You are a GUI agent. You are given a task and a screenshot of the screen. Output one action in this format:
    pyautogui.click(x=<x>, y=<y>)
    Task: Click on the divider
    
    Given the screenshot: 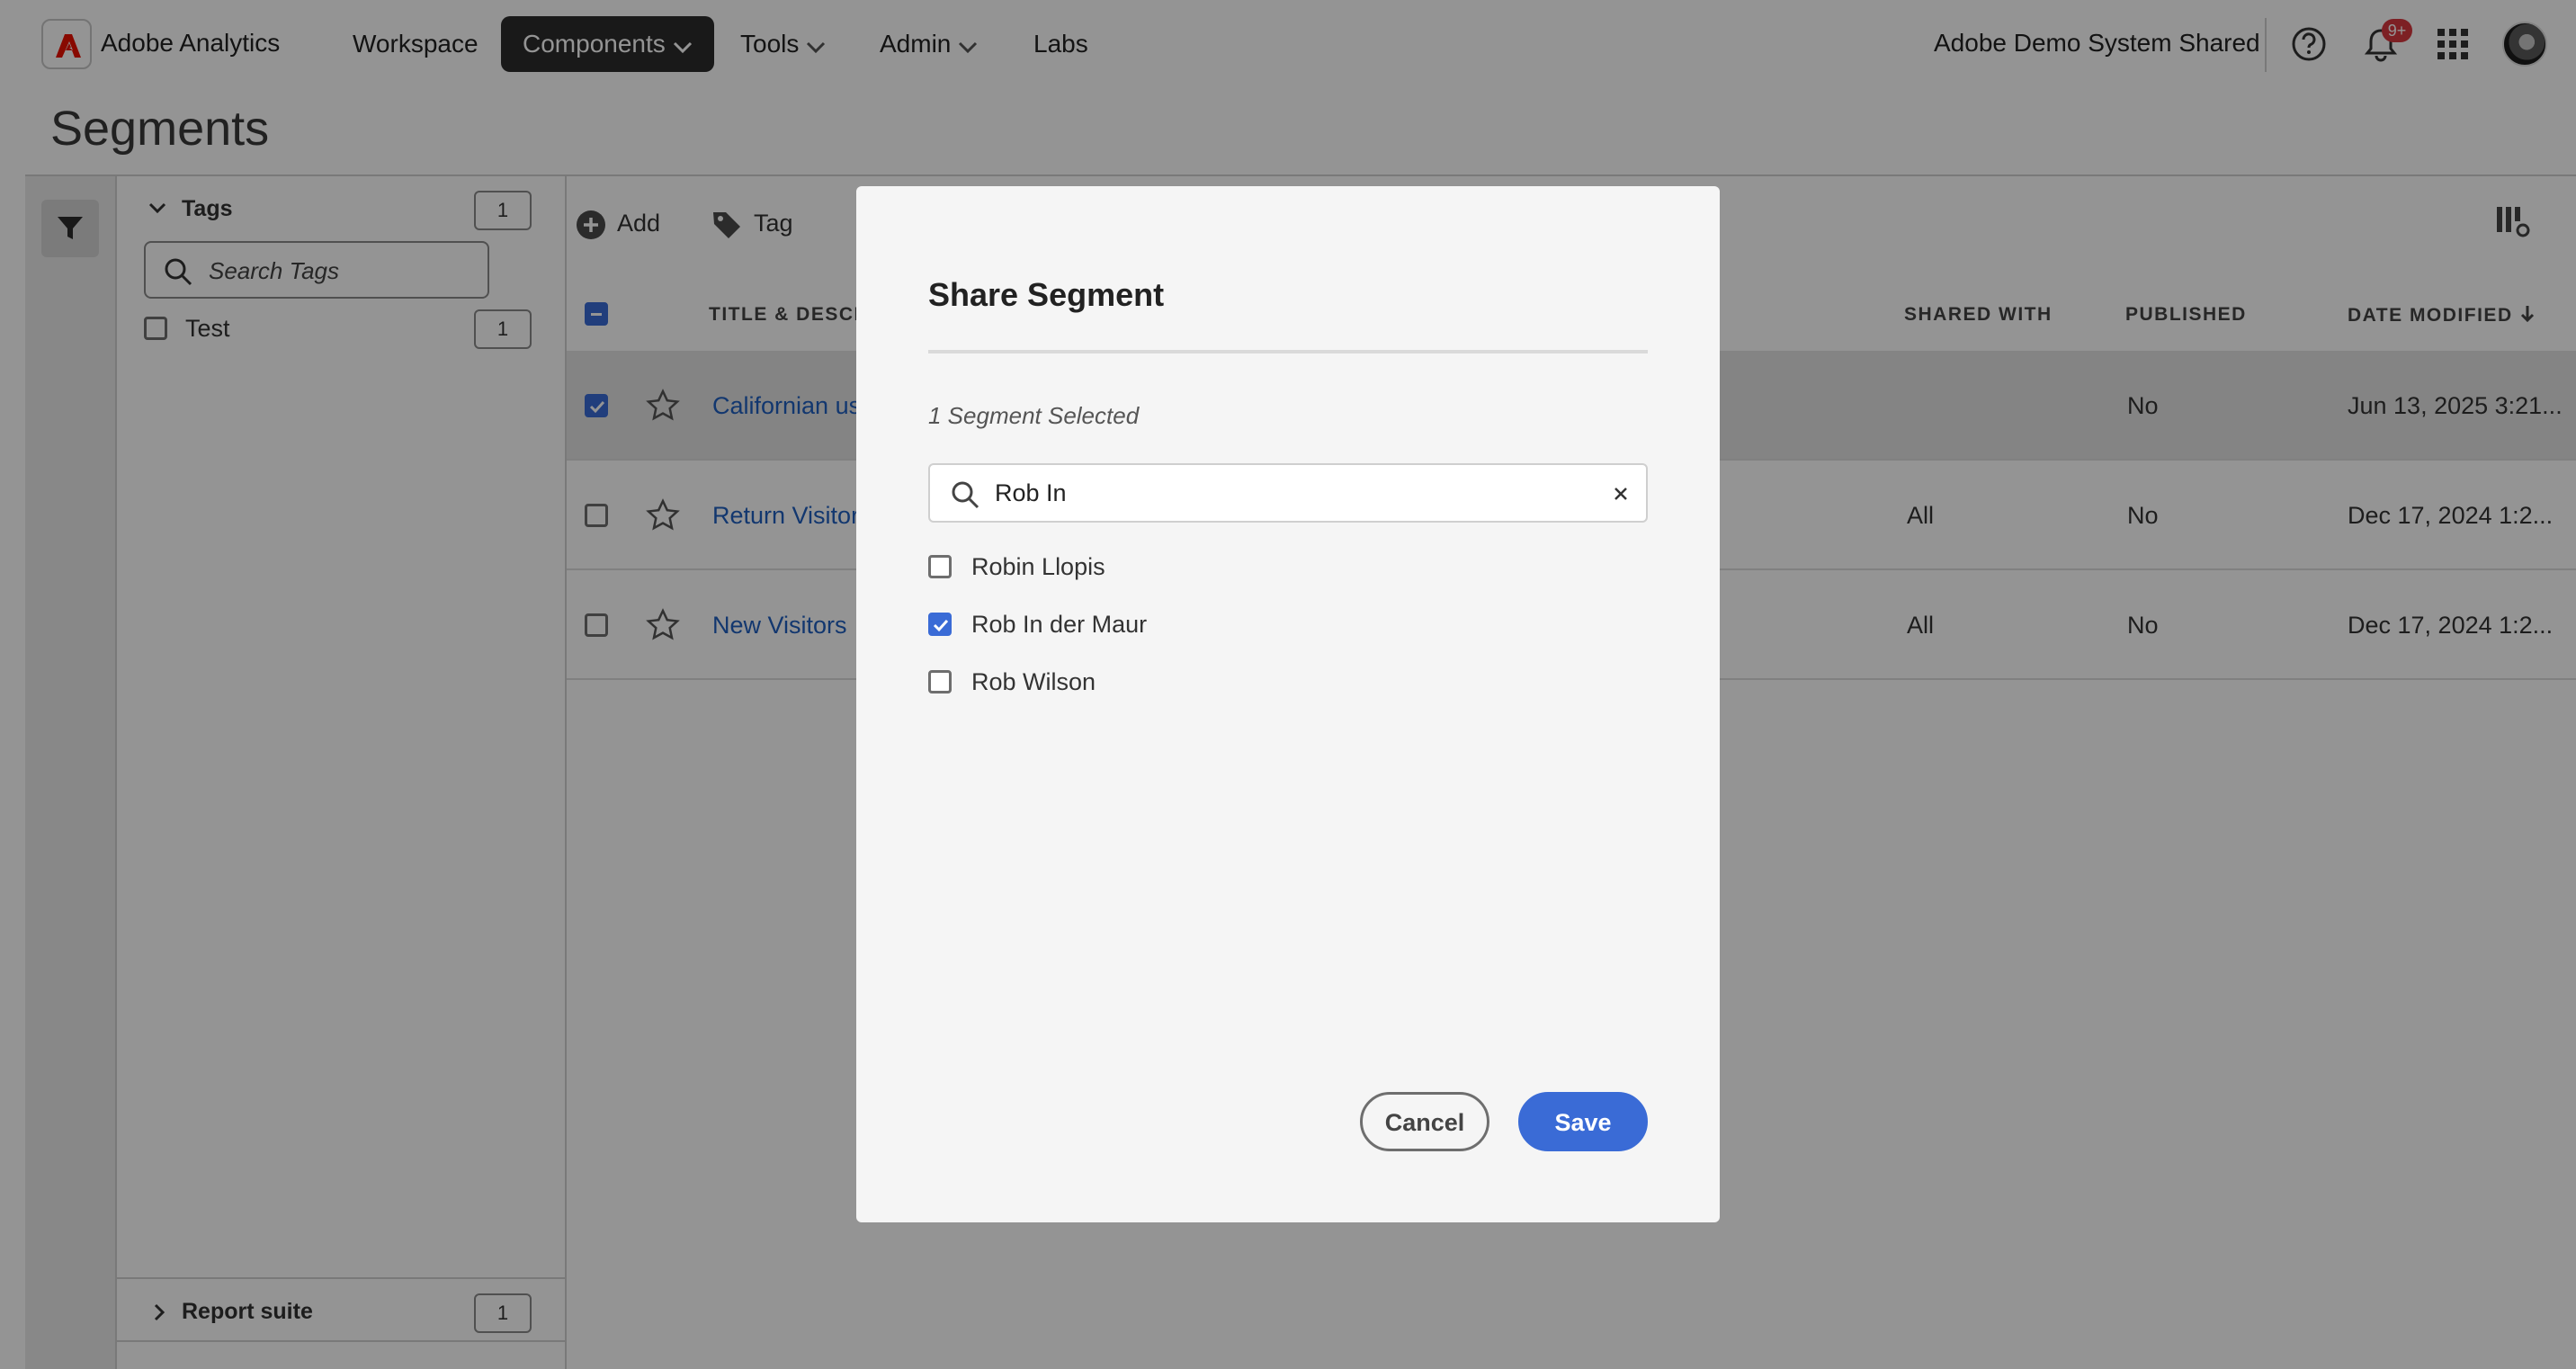 What is the action you would take?
    pyautogui.click(x=1288, y=351)
    